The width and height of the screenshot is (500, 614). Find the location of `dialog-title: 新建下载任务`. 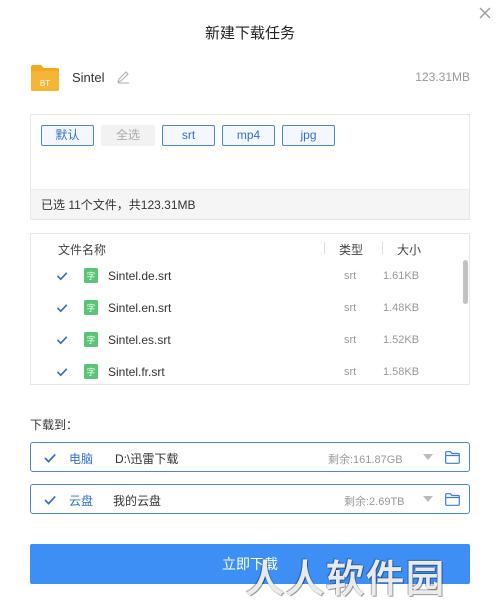

dialog-title: 新建下载任务 is located at coordinates (249, 33).